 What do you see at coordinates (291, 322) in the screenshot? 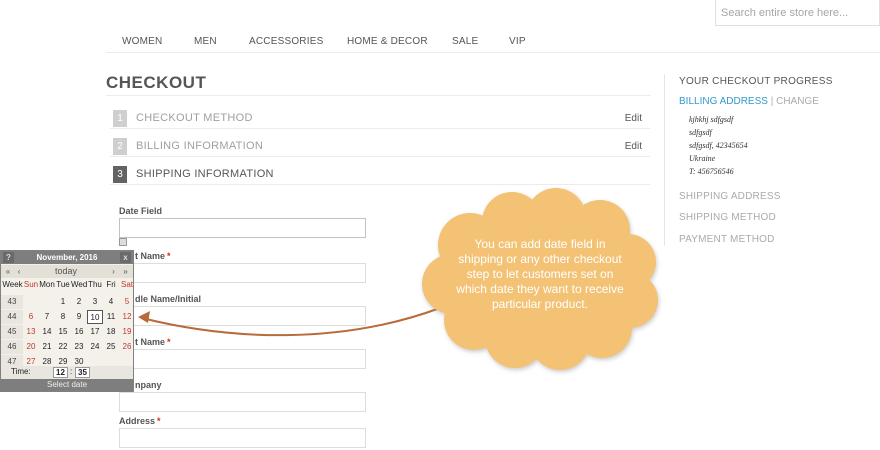
I see `callout-arrow` at bounding box center [291, 322].